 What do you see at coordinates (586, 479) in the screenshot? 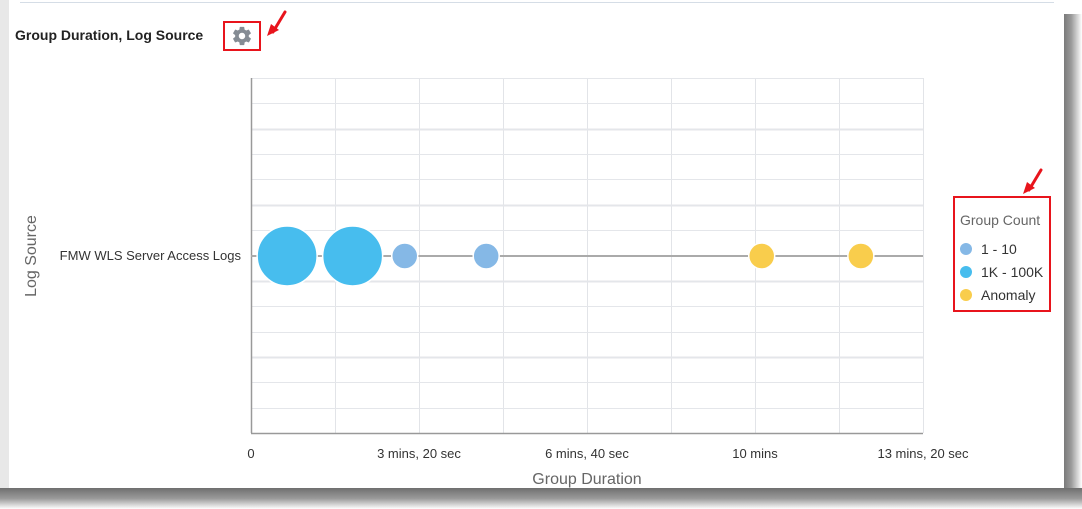
I see `x-axis-title: Group Duration` at bounding box center [586, 479].